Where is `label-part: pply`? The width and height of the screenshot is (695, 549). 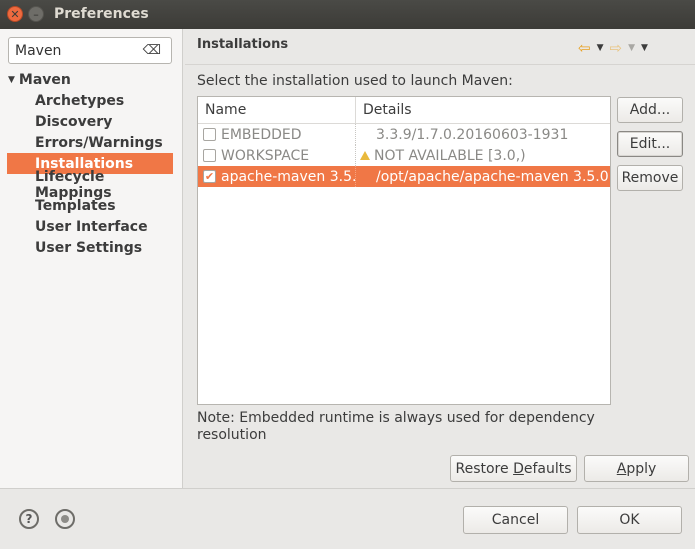 label-part: pply is located at coordinates (641, 468).